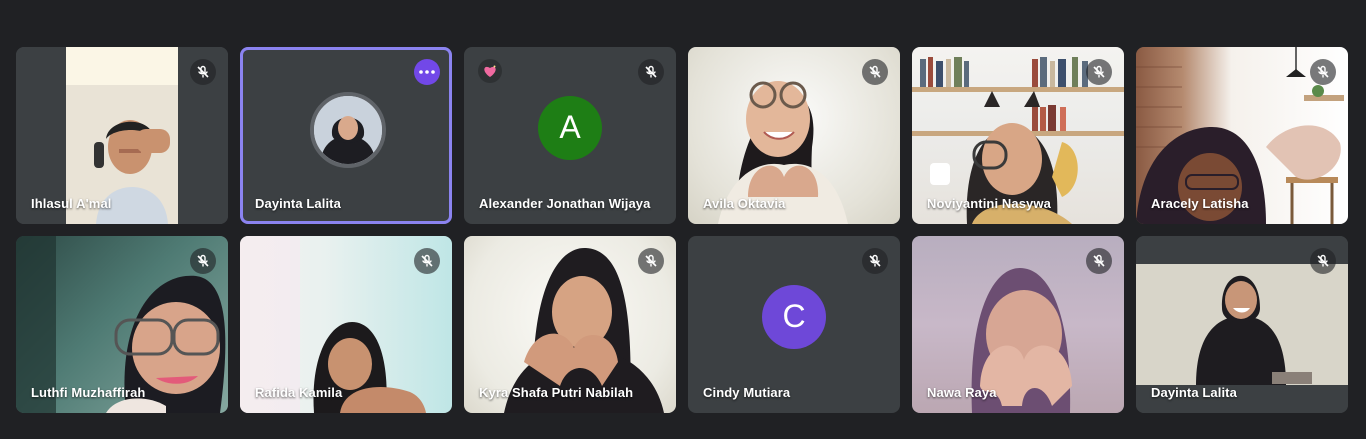  What do you see at coordinates (747, 392) in the screenshot?
I see `participant-name: Cindy Mutiara` at bounding box center [747, 392].